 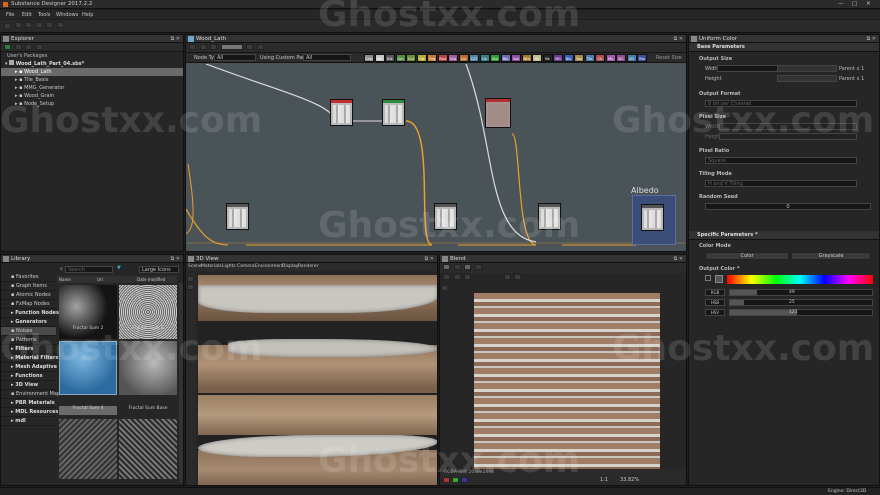 What do you see at coordinates (92, 104) in the screenshot?
I see `explorer-item-node-setup: ▸ ▪ Node_Setup` at bounding box center [92, 104].